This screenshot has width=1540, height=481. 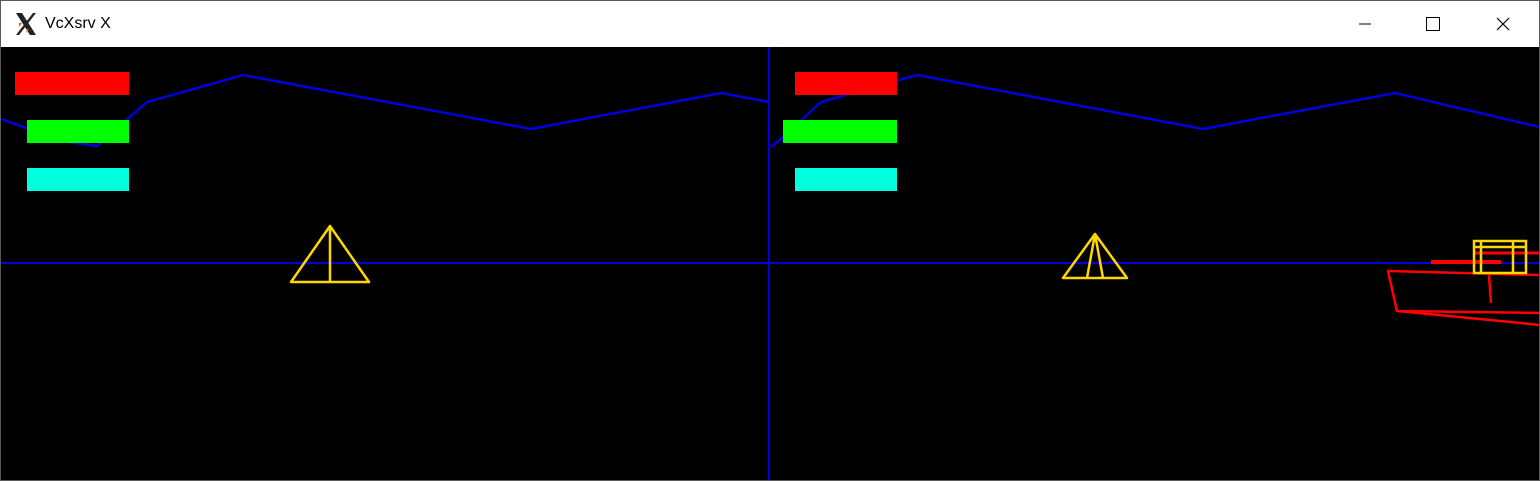 I want to click on title-bar: VcXsrv X, so click(x=770, y=24).